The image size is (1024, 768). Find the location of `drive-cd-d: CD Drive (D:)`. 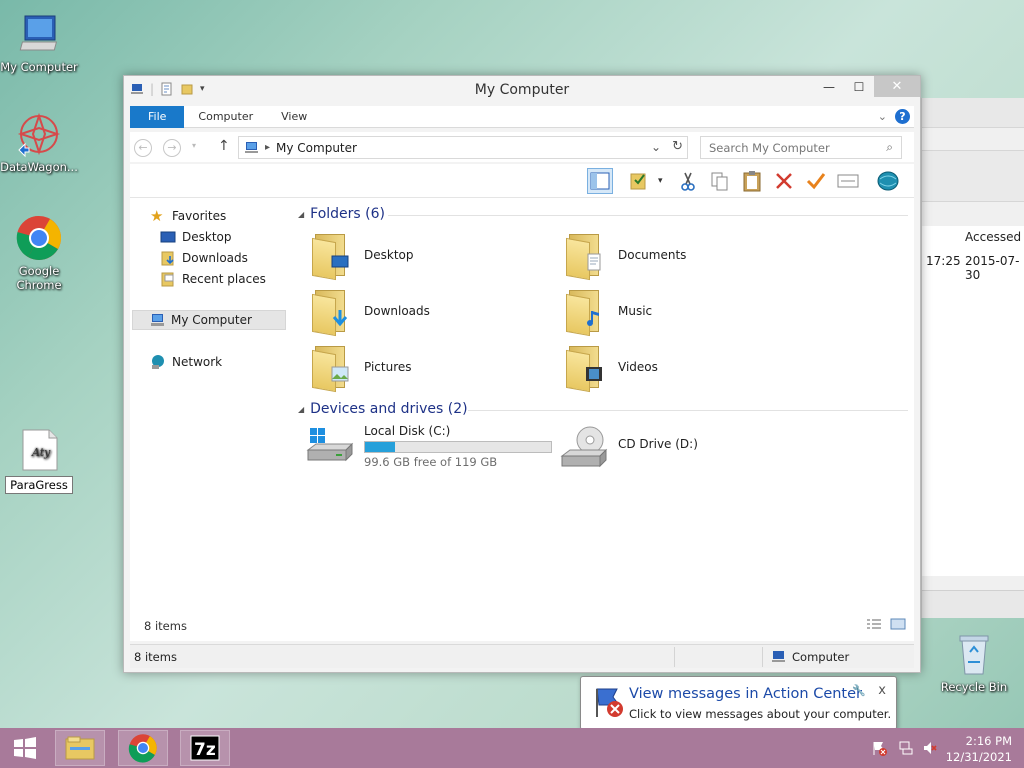

drive-cd-d: CD Drive (D:) is located at coordinates (629, 446).